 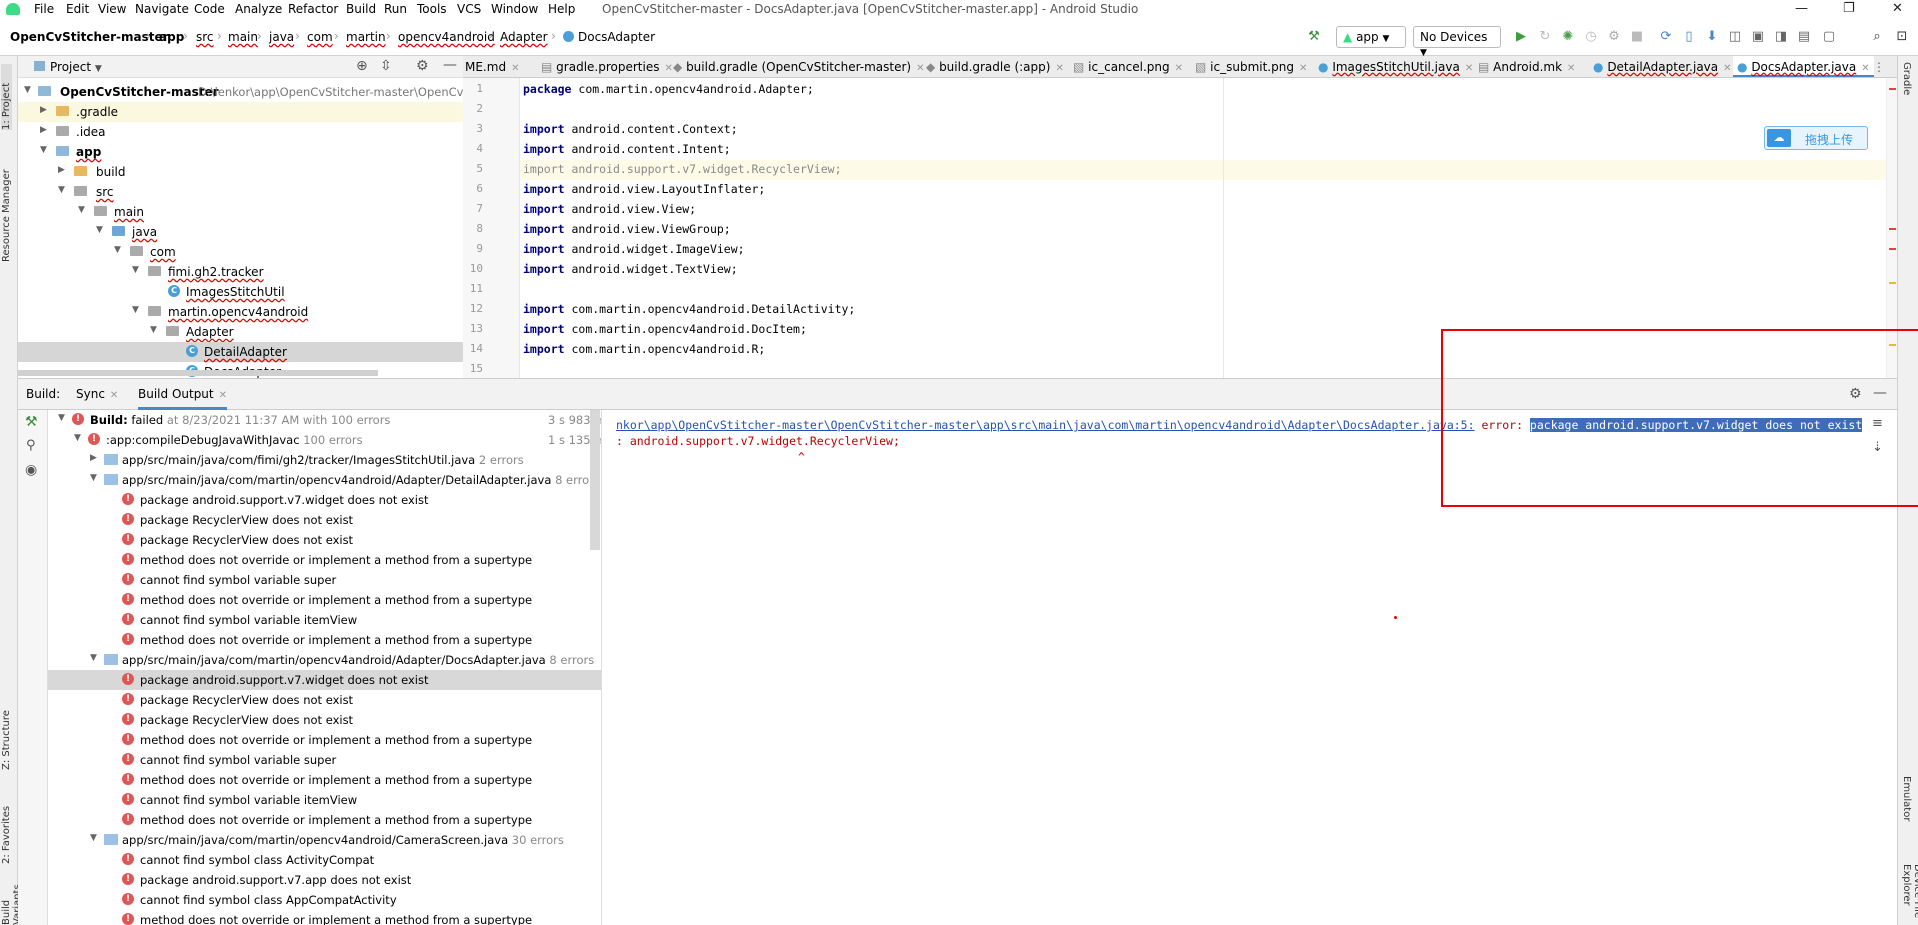 I want to click on eye-icon: ◉, so click(x=31, y=470).